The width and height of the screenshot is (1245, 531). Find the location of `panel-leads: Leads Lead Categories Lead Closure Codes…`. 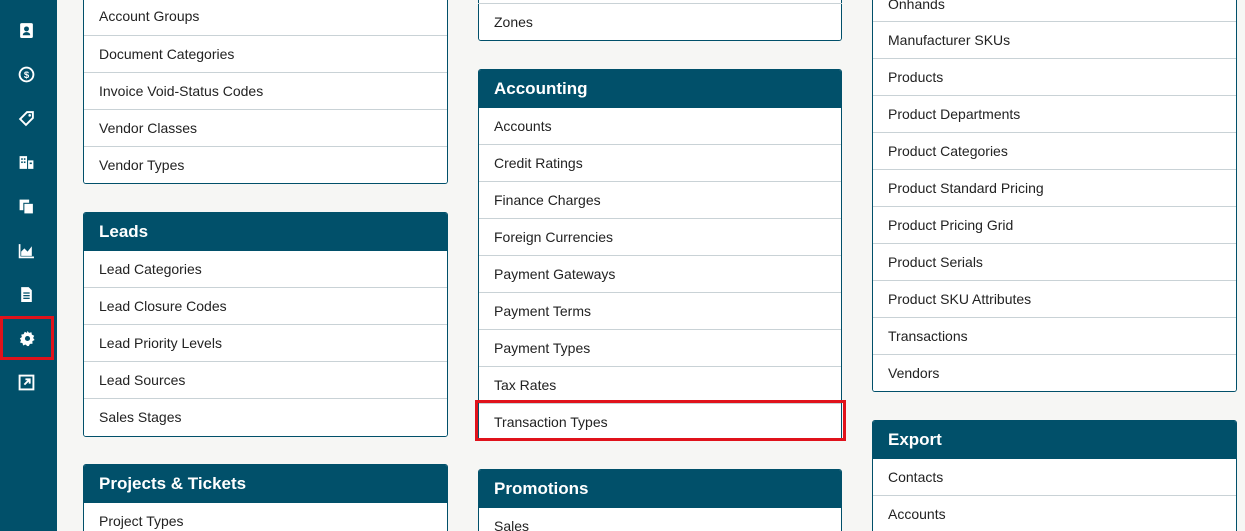

panel-leads: Leads Lead Categories Lead Closure Codes… is located at coordinates (265, 324).